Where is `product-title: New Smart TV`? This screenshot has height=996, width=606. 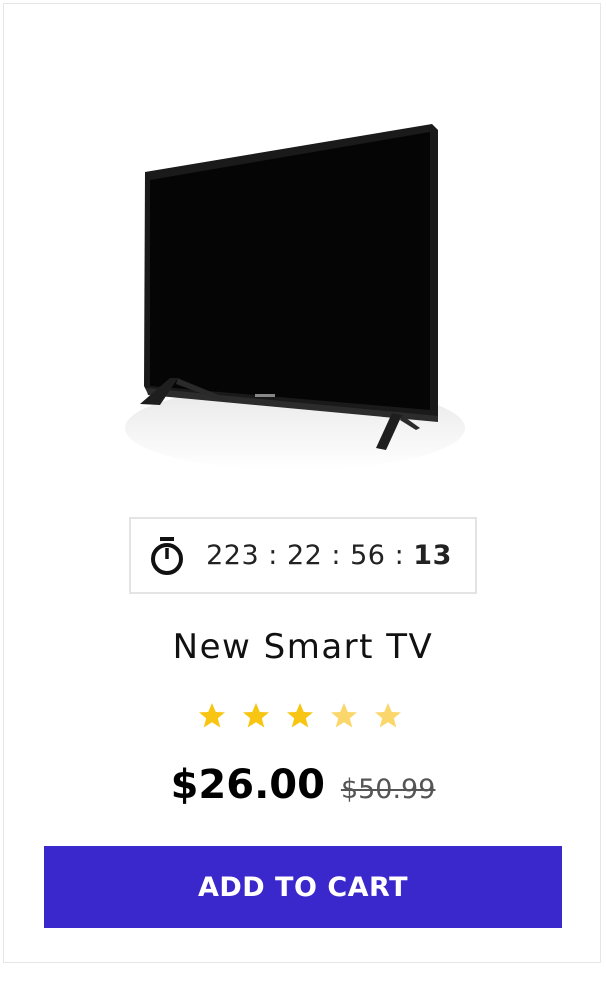 product-title: New Smart TV is located at coordinates (303, 647).